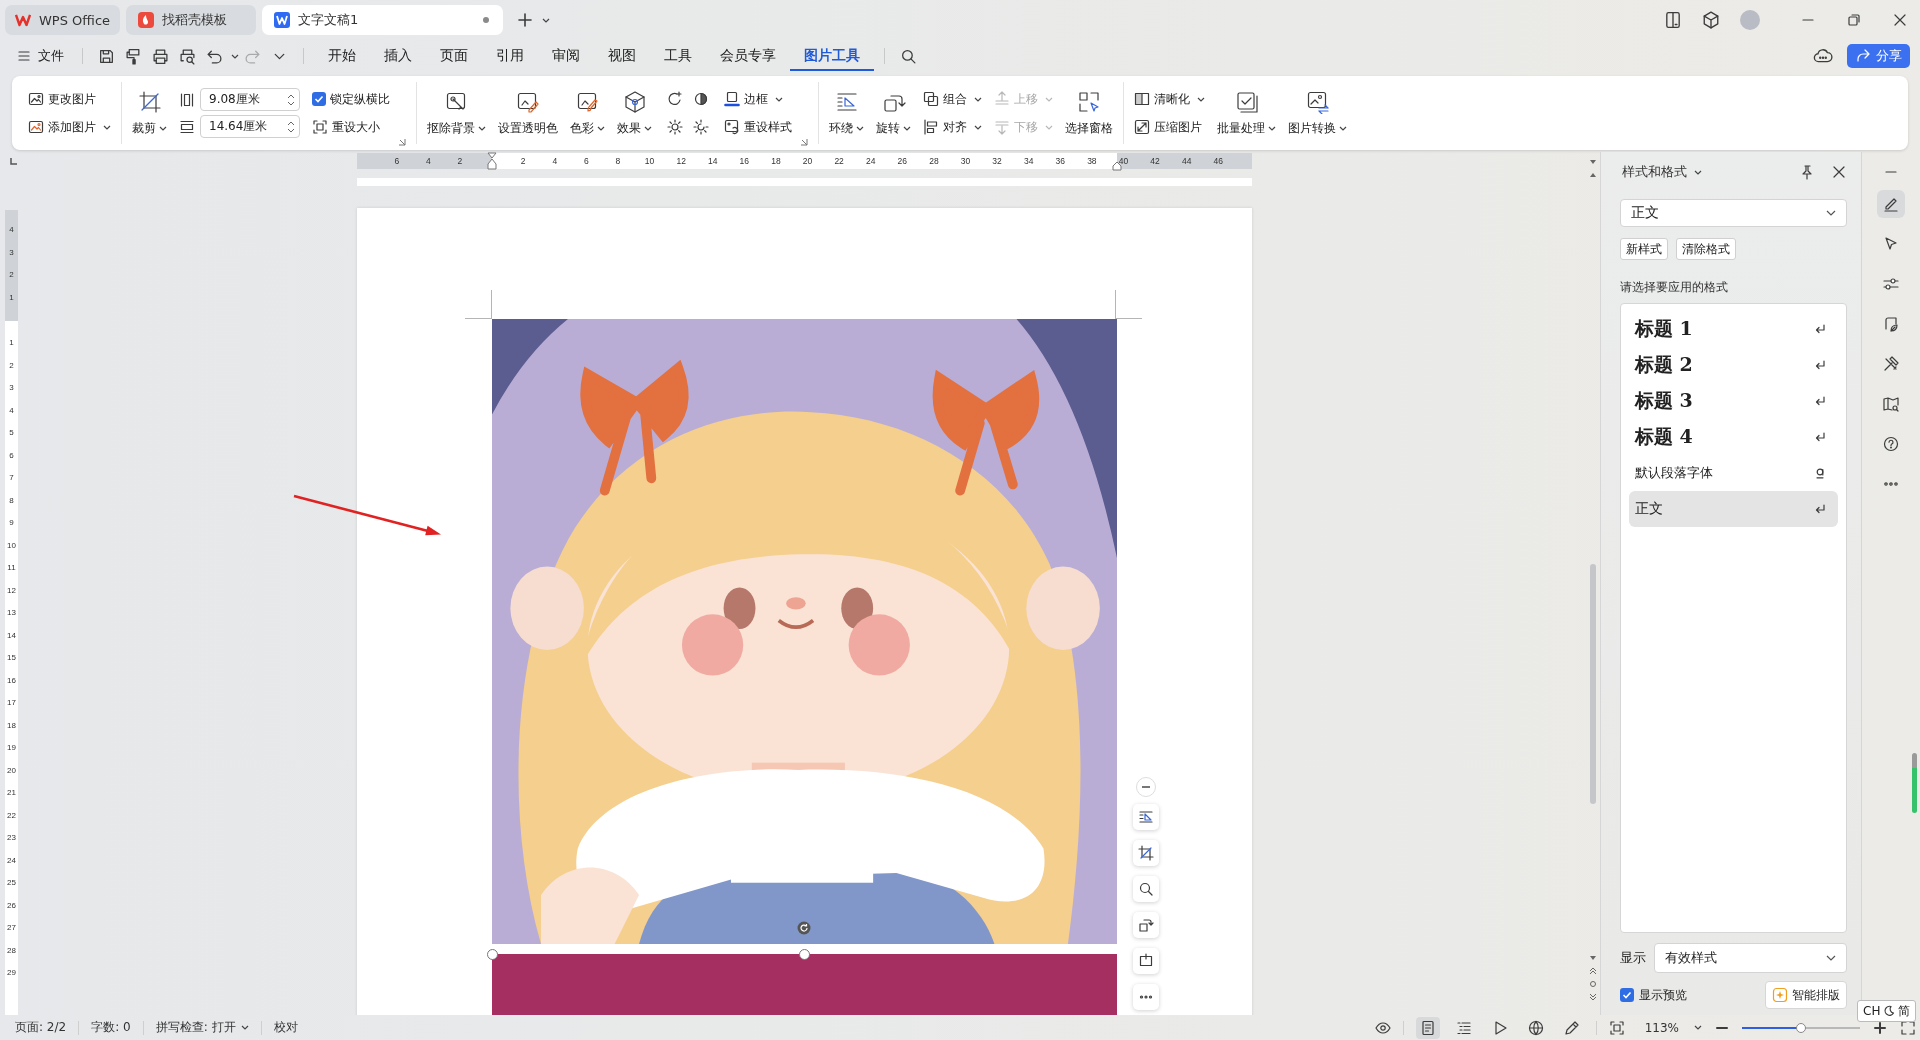 The image size is (1920, 1040). Describe the element at coordinates (832, 56) in the screenshot. I see `ribbon-tab: 图片工具` at that location.